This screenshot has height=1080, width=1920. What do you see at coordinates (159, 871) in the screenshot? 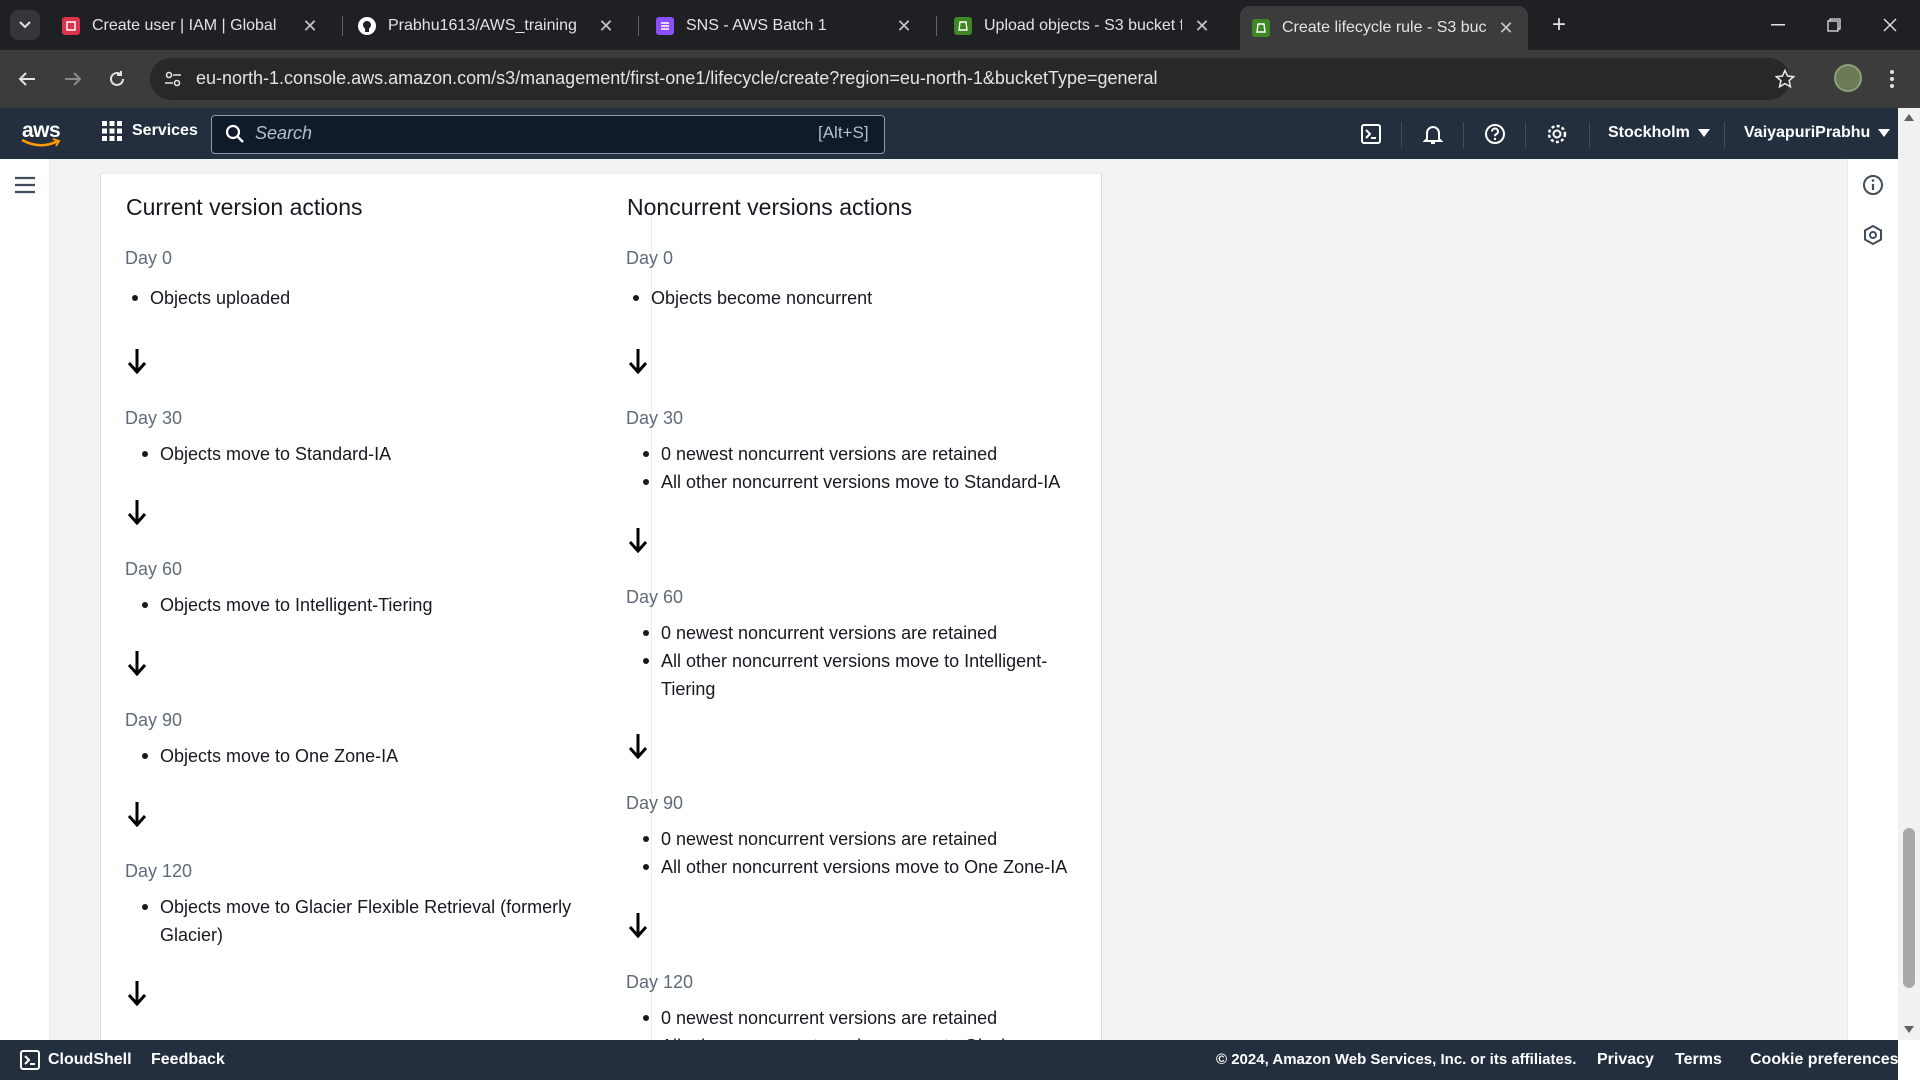
I see `current-day-label: Day 120` at bounding box center [159, 871].